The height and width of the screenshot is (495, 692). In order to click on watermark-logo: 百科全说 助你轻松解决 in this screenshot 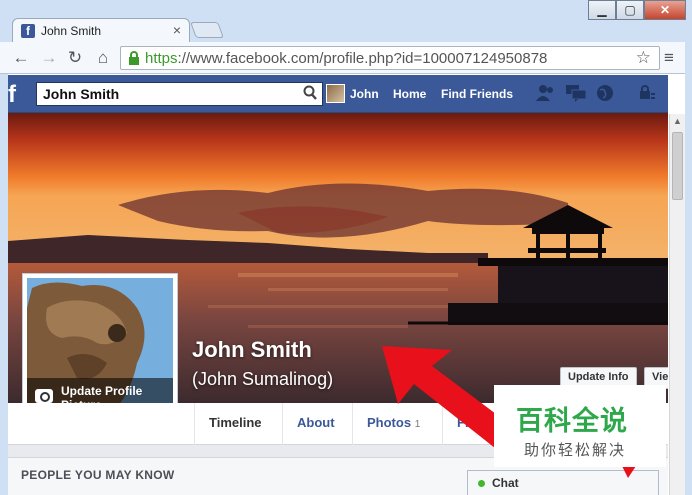, I will do `click(580, 426)`.